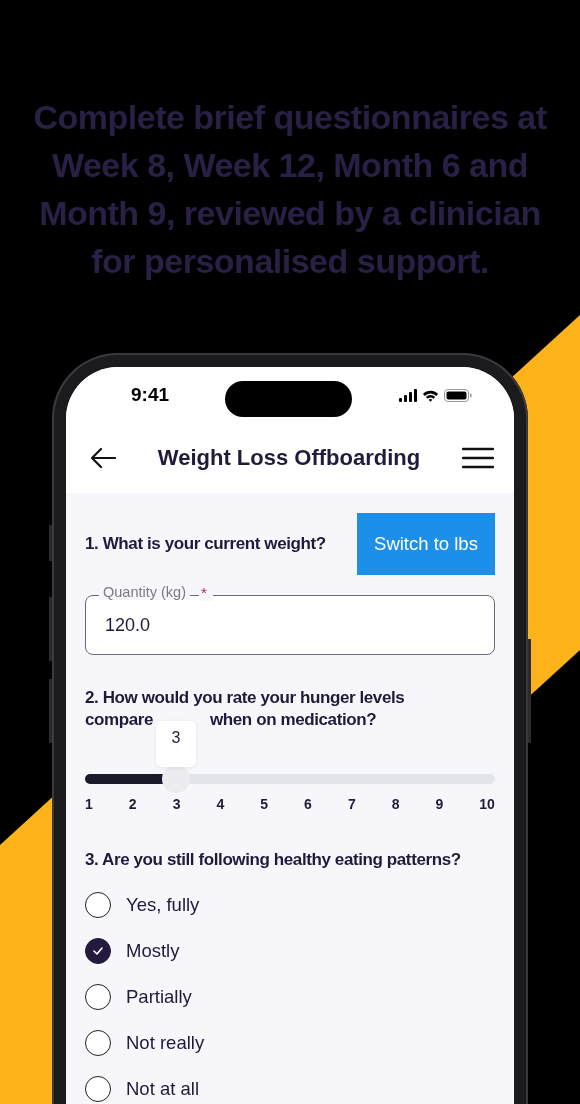  What do you see at coordinates (165, 1043) in the screenshot?
I see `option-label: Not really` at bounding box center [165, 1043].